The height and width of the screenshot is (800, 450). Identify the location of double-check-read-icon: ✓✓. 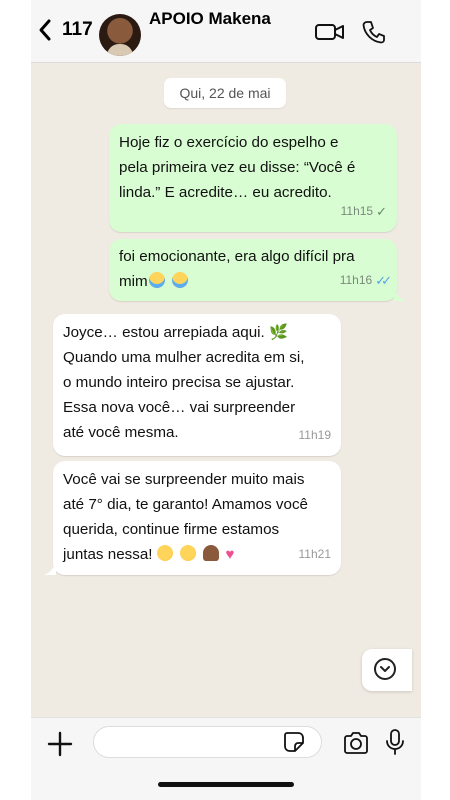
(383, 280).